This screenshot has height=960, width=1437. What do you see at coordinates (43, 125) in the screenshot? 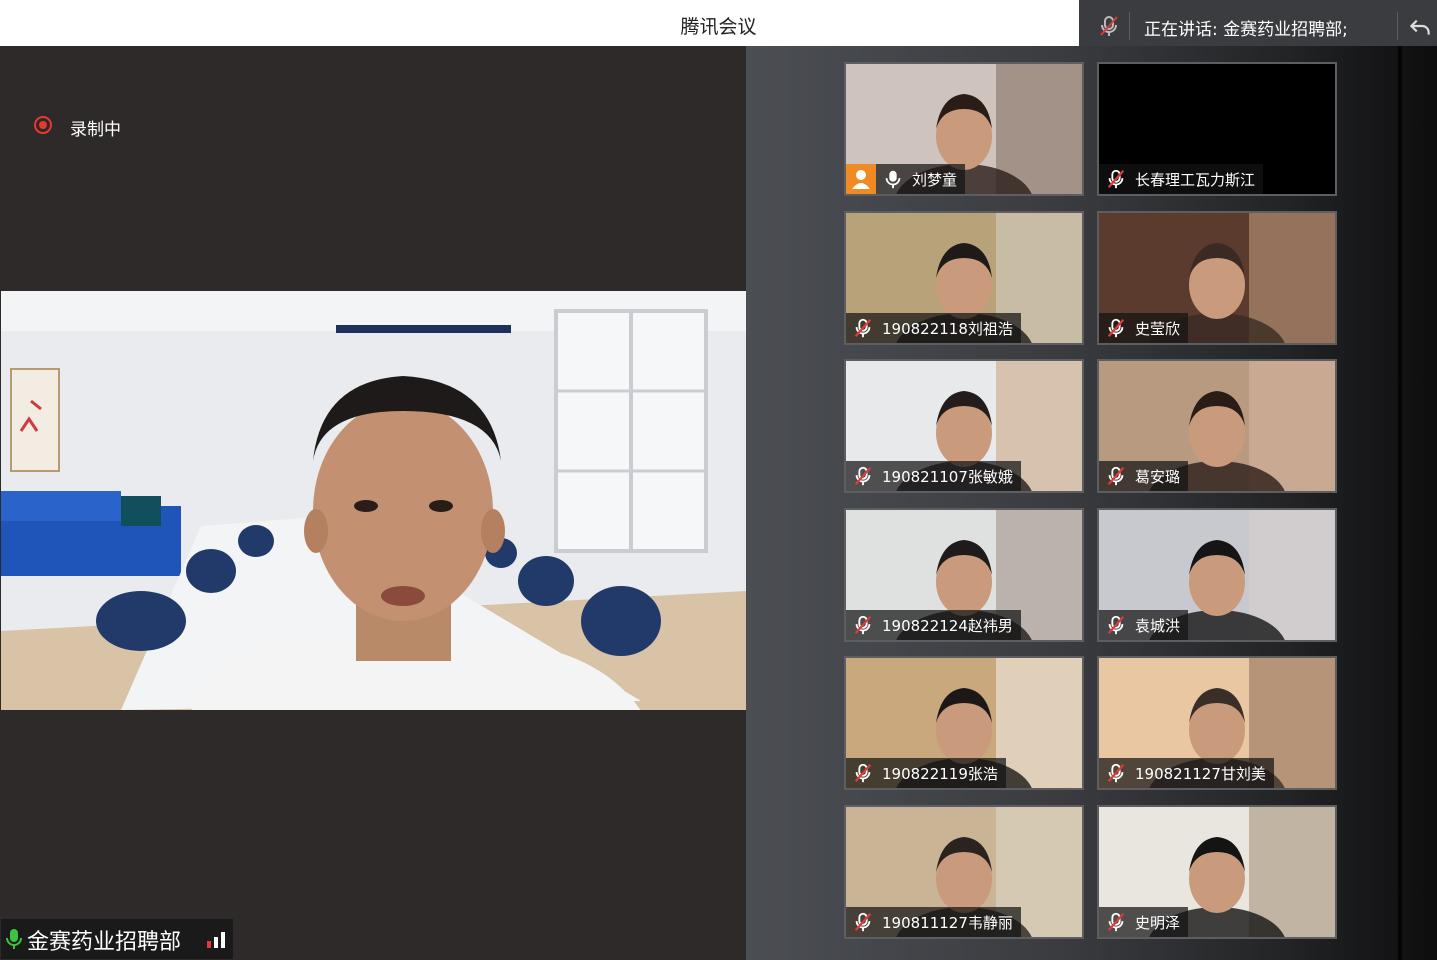
I see `recording-dot-icon` at bounding box center [43, 125].